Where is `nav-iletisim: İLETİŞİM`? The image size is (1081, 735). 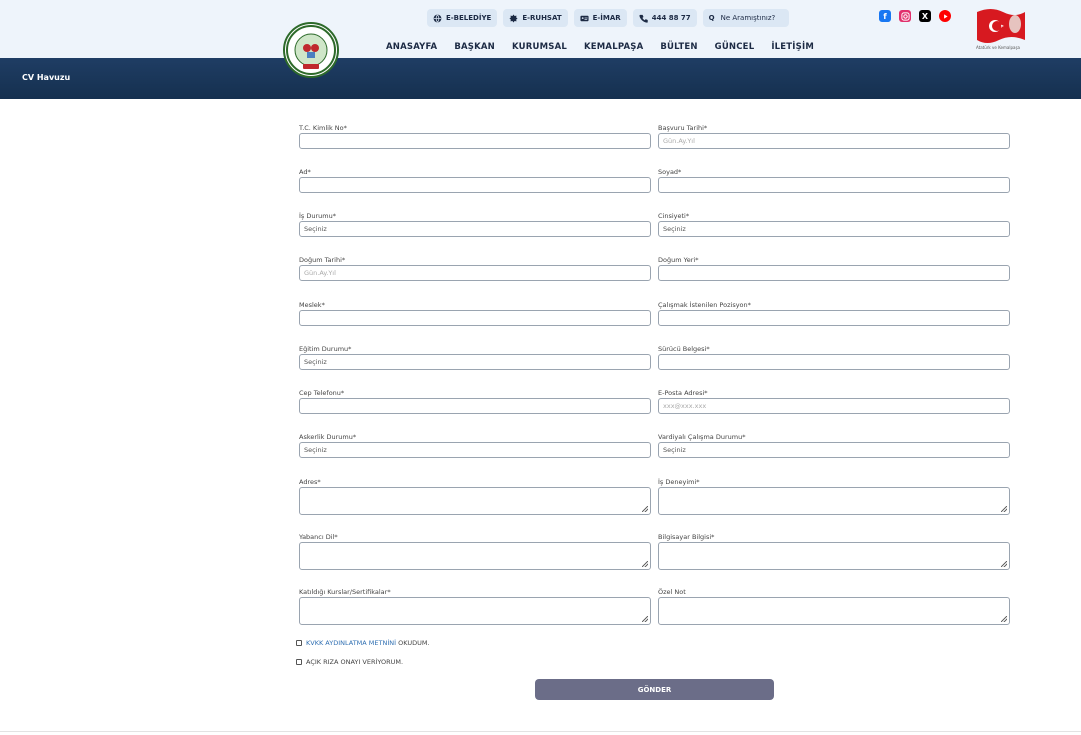
nav-iletisim: İLETİŞİM is located at coordinates (792, 47).